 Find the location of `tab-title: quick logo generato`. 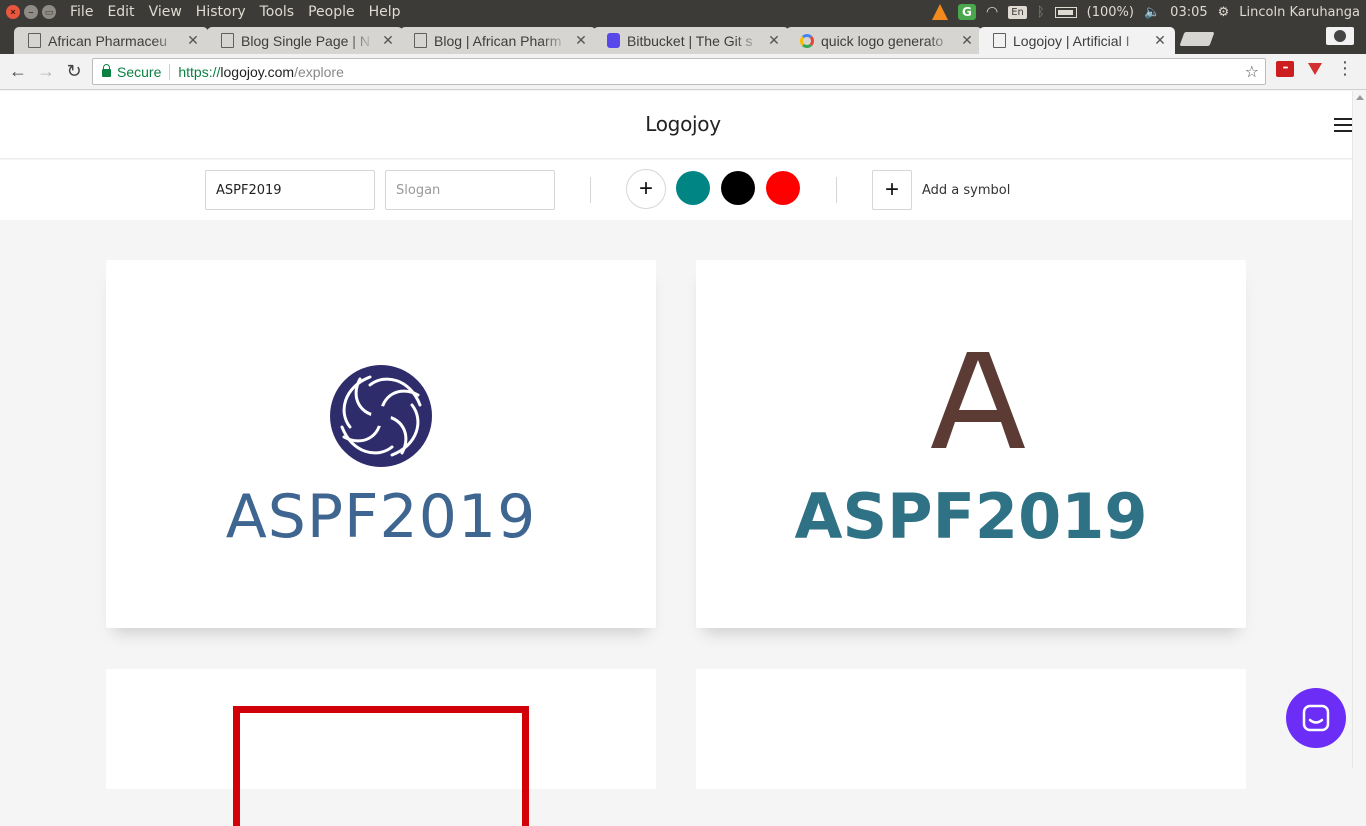

tab-title: quick logo generato is located at coordinates (882, 40).